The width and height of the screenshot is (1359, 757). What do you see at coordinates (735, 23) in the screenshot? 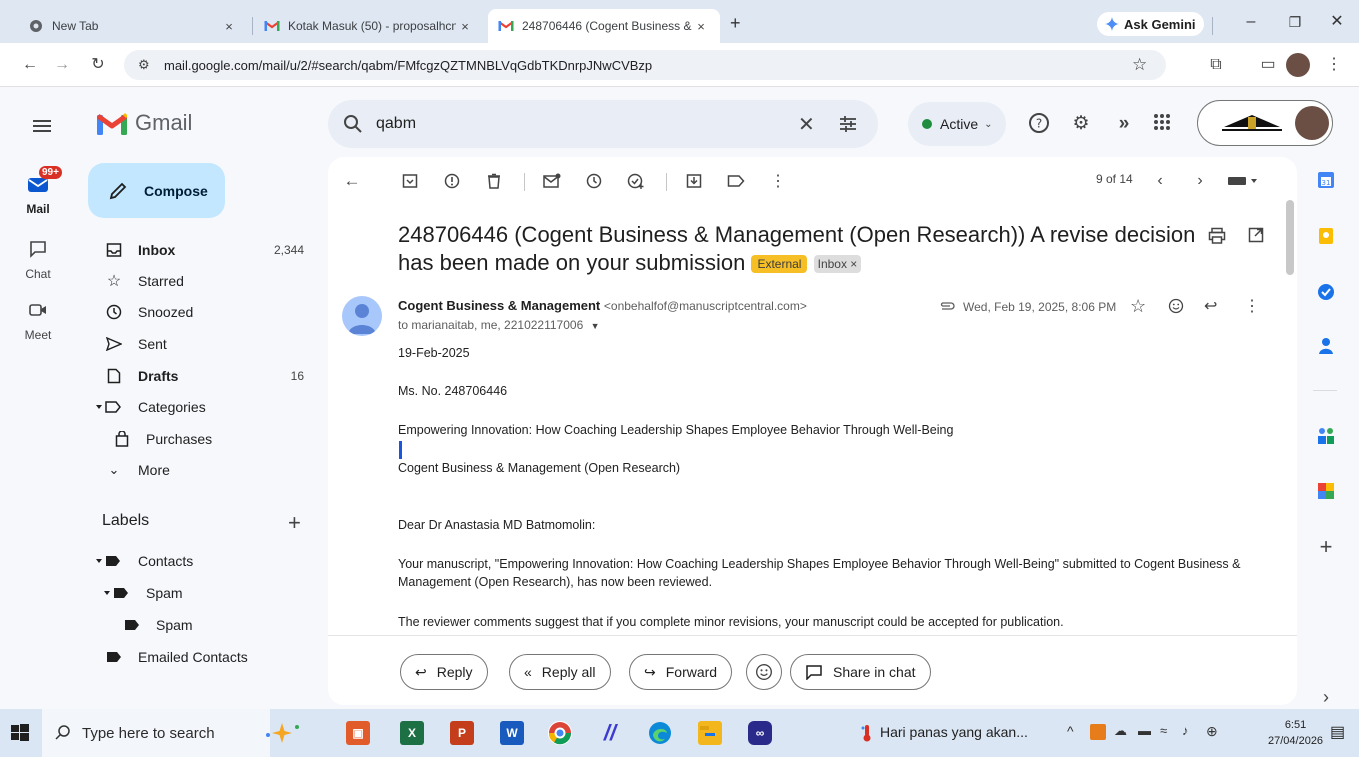
I see `new-tab-button: +` at bounding box center [735, 23].